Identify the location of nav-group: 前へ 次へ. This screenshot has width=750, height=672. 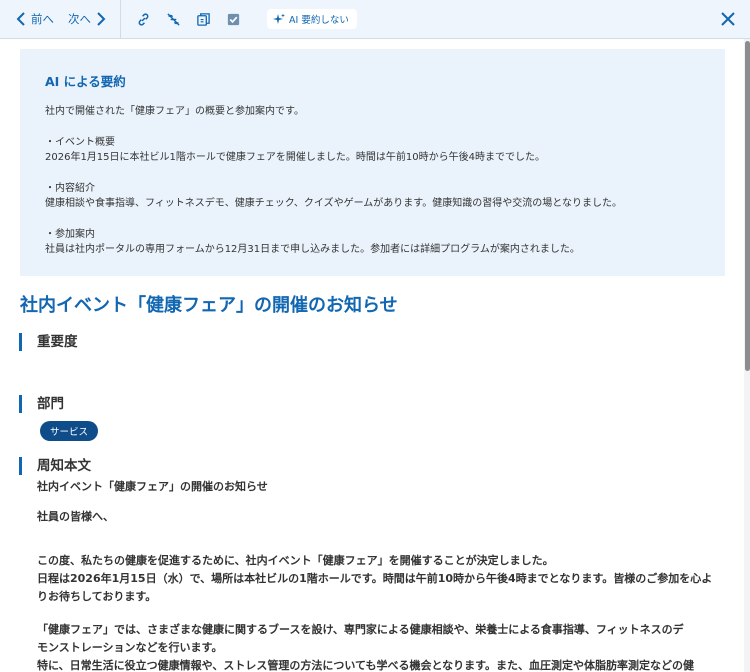
(60, 19).